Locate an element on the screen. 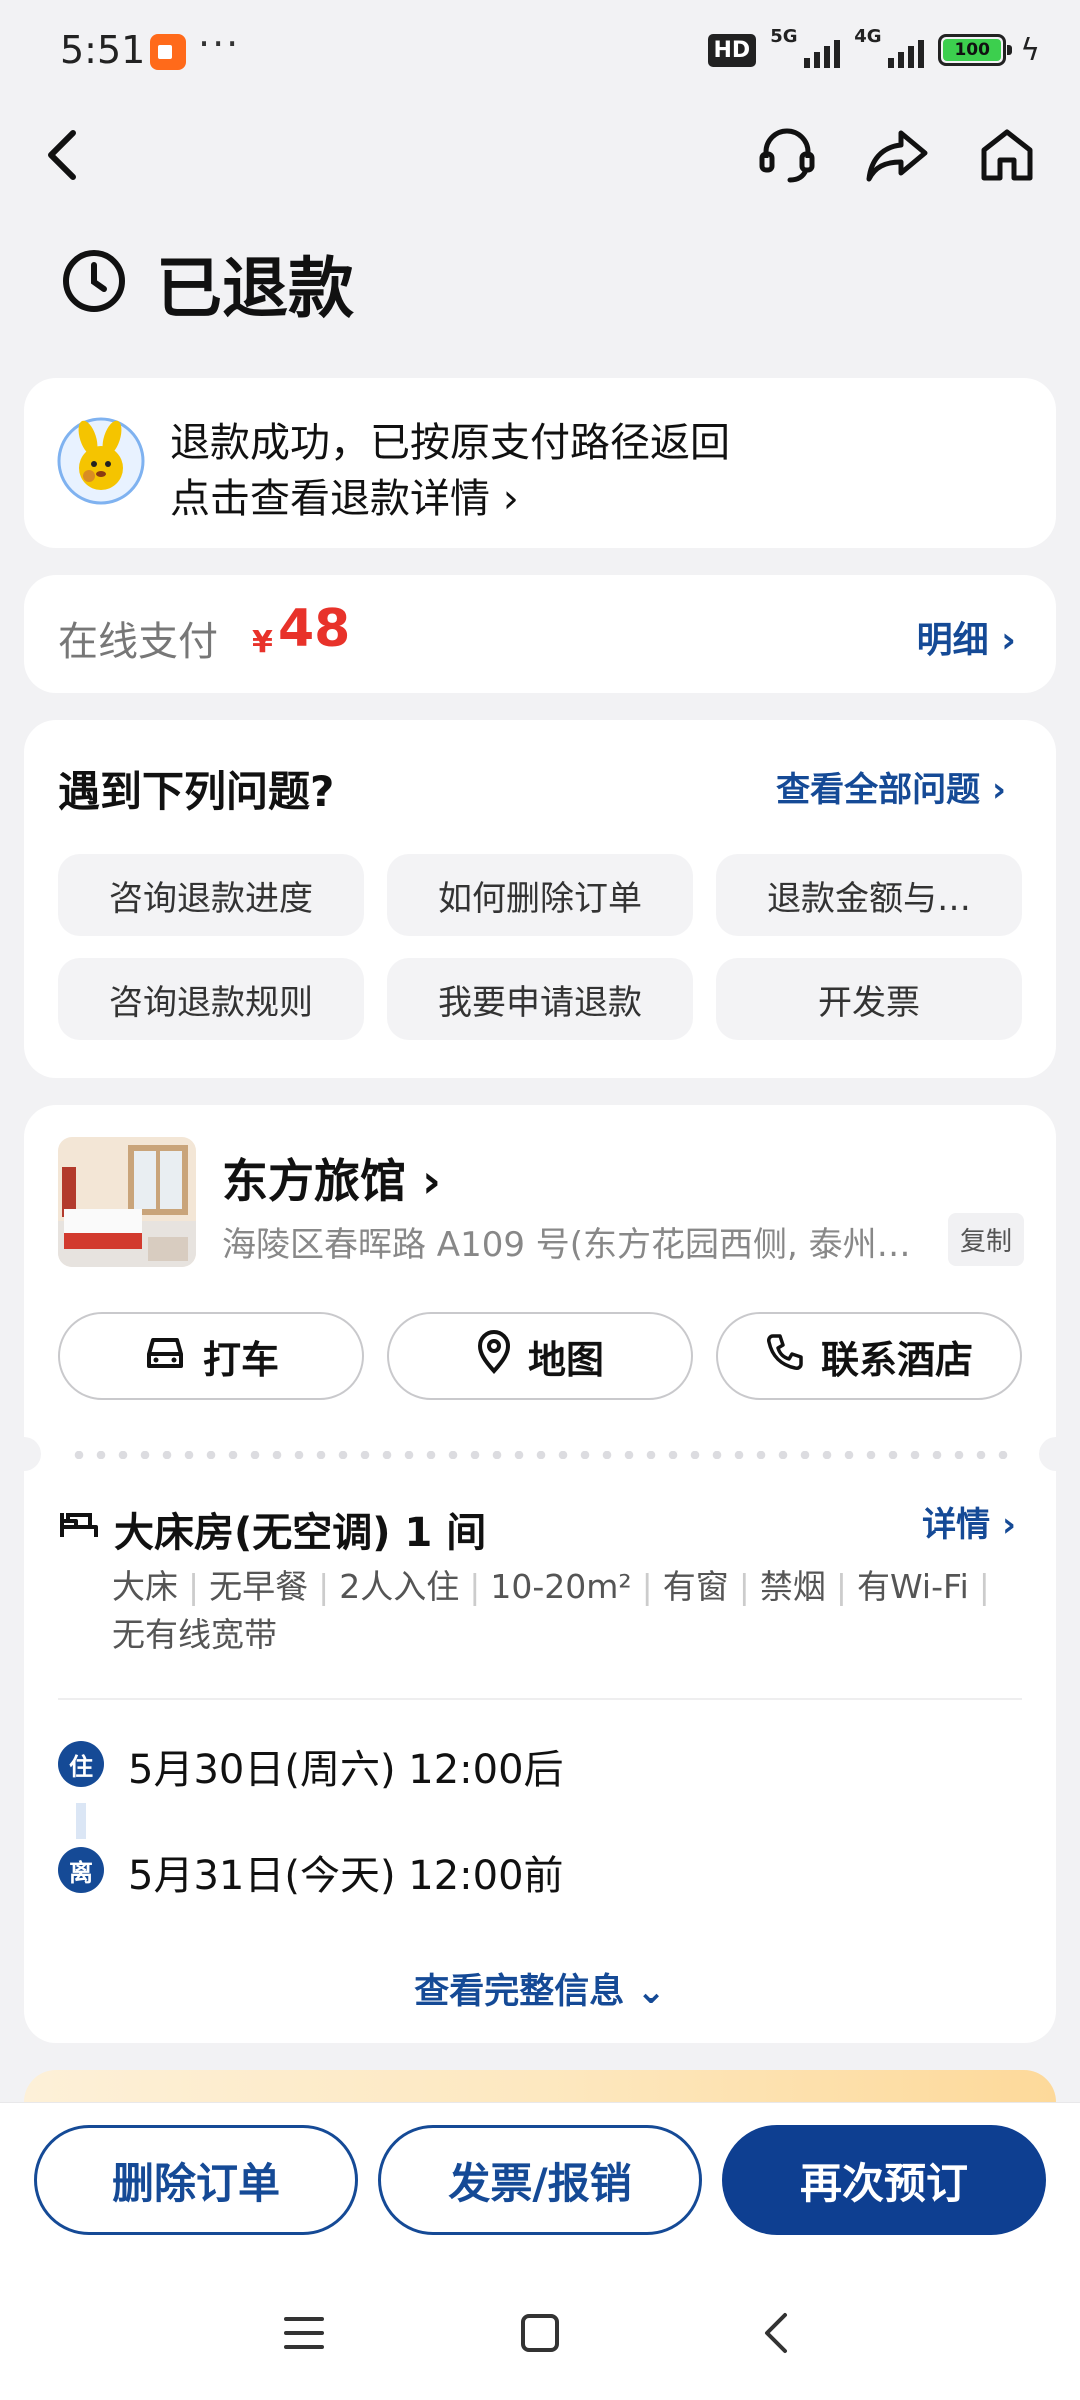 The width and height of the screenshot is (1080, 2400). home-icon is located at coordinates (1007, 155).